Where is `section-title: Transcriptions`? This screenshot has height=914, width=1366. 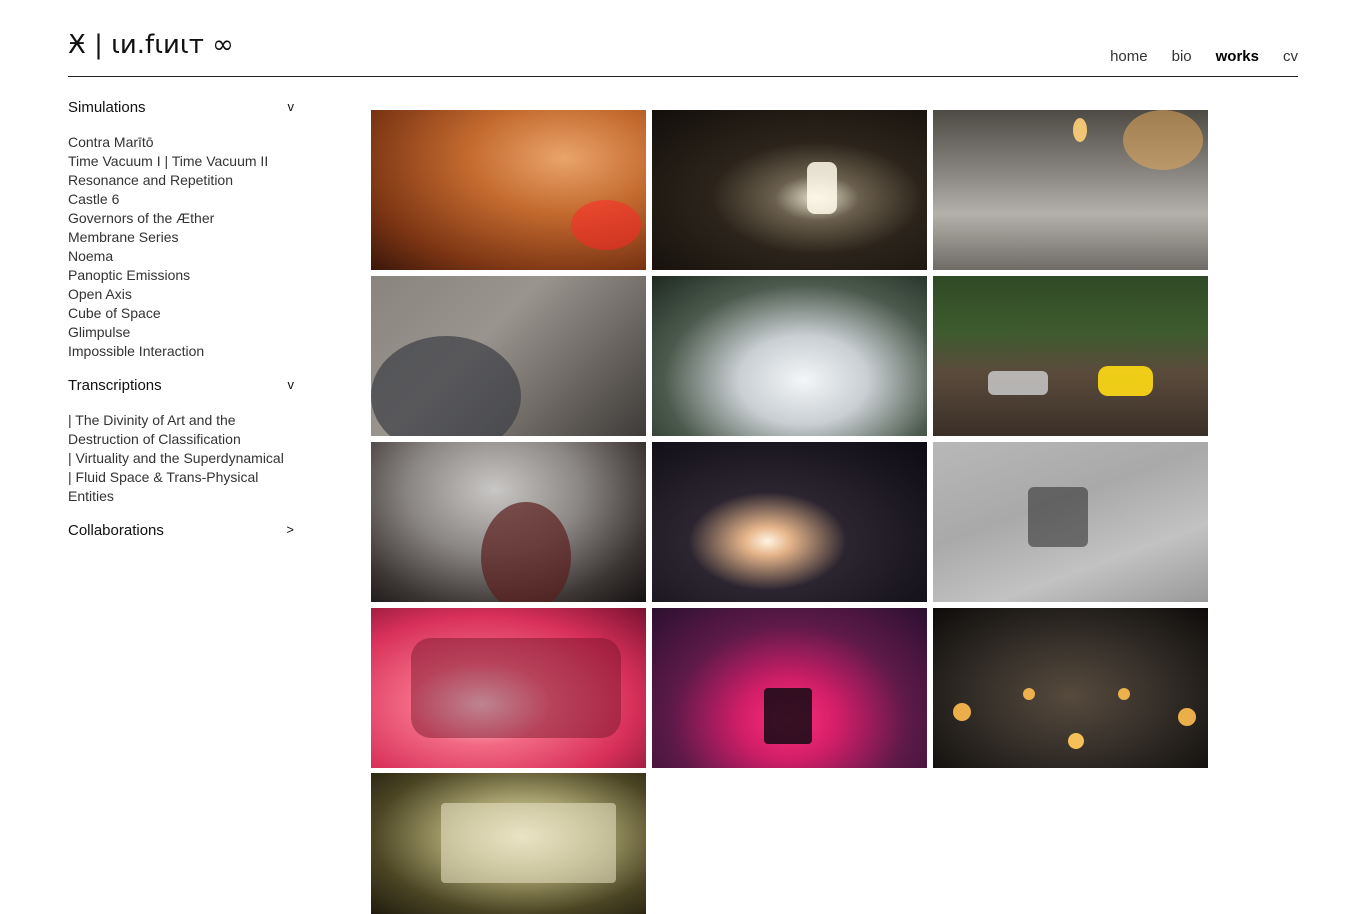 section-title: Transcriptions is located at coordinates (115, 385).